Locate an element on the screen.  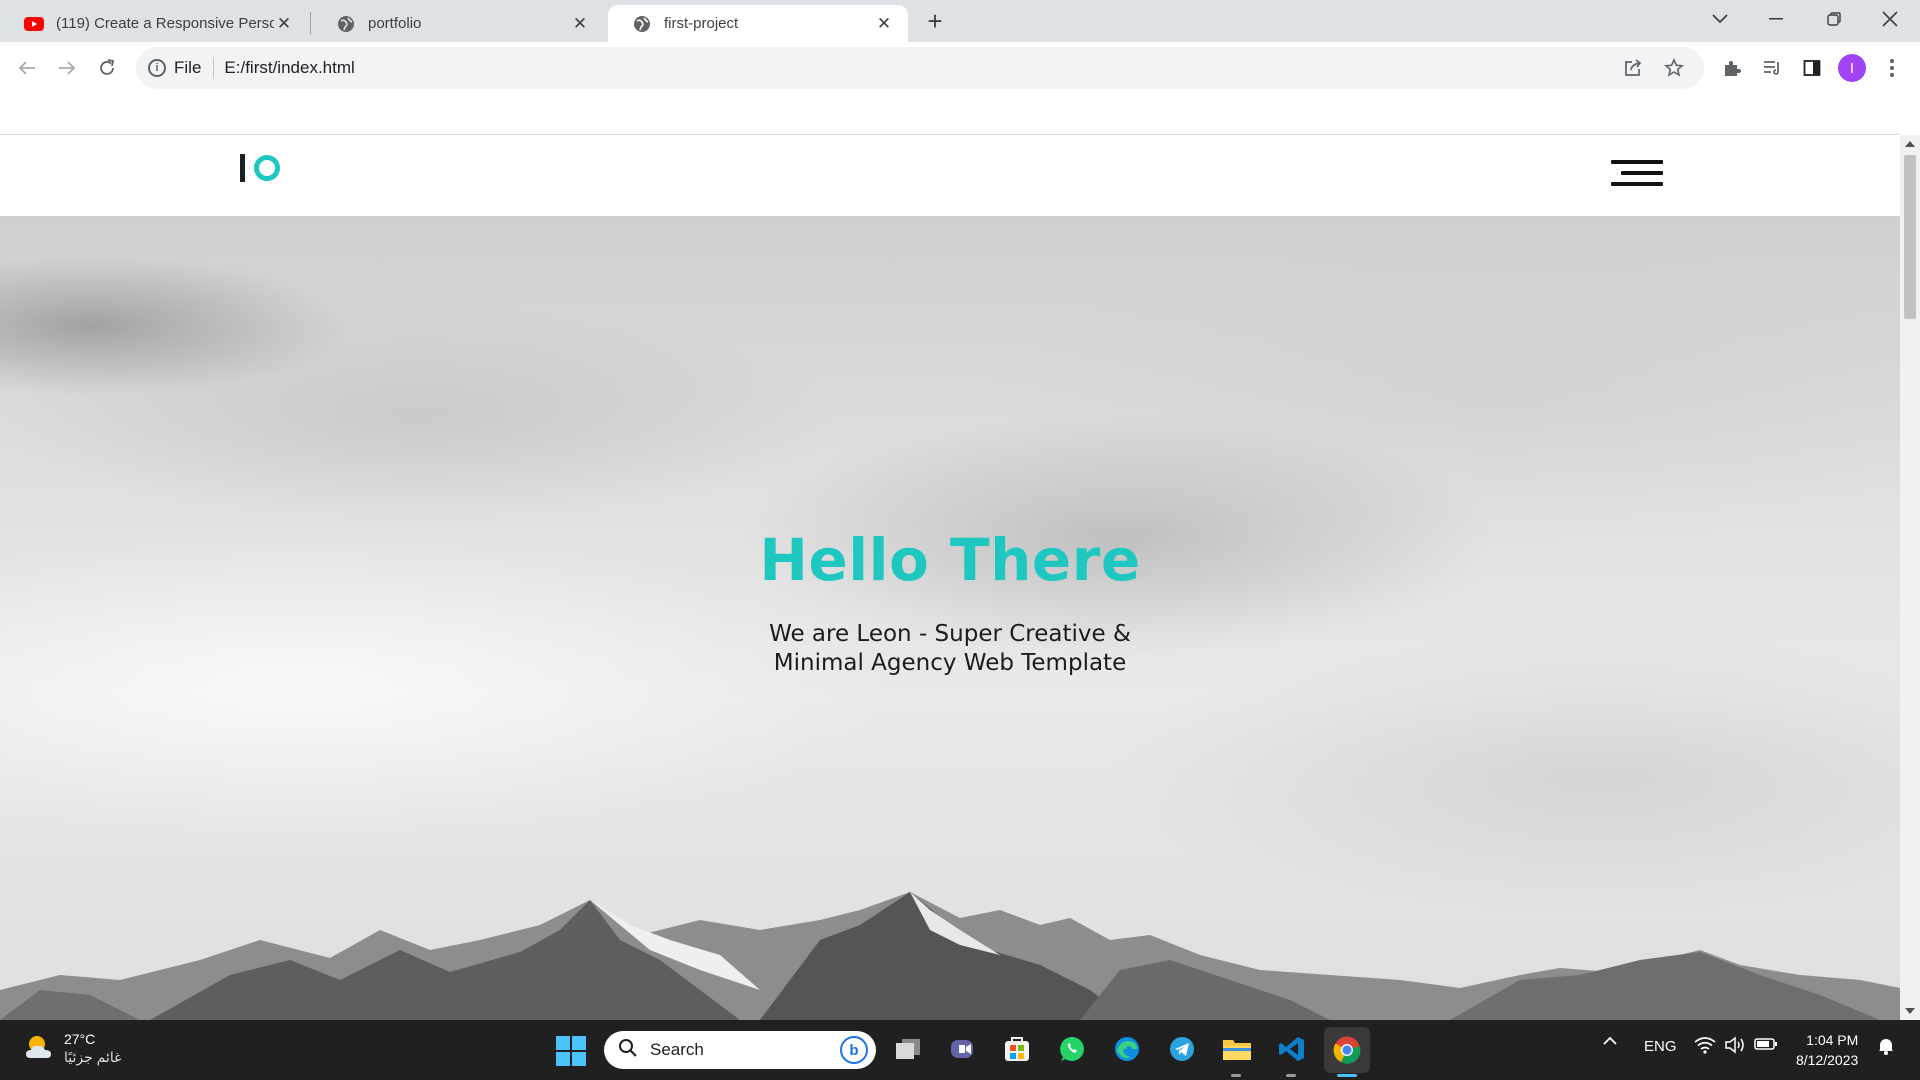
minimize-button is located at coordinates (1776, 19).